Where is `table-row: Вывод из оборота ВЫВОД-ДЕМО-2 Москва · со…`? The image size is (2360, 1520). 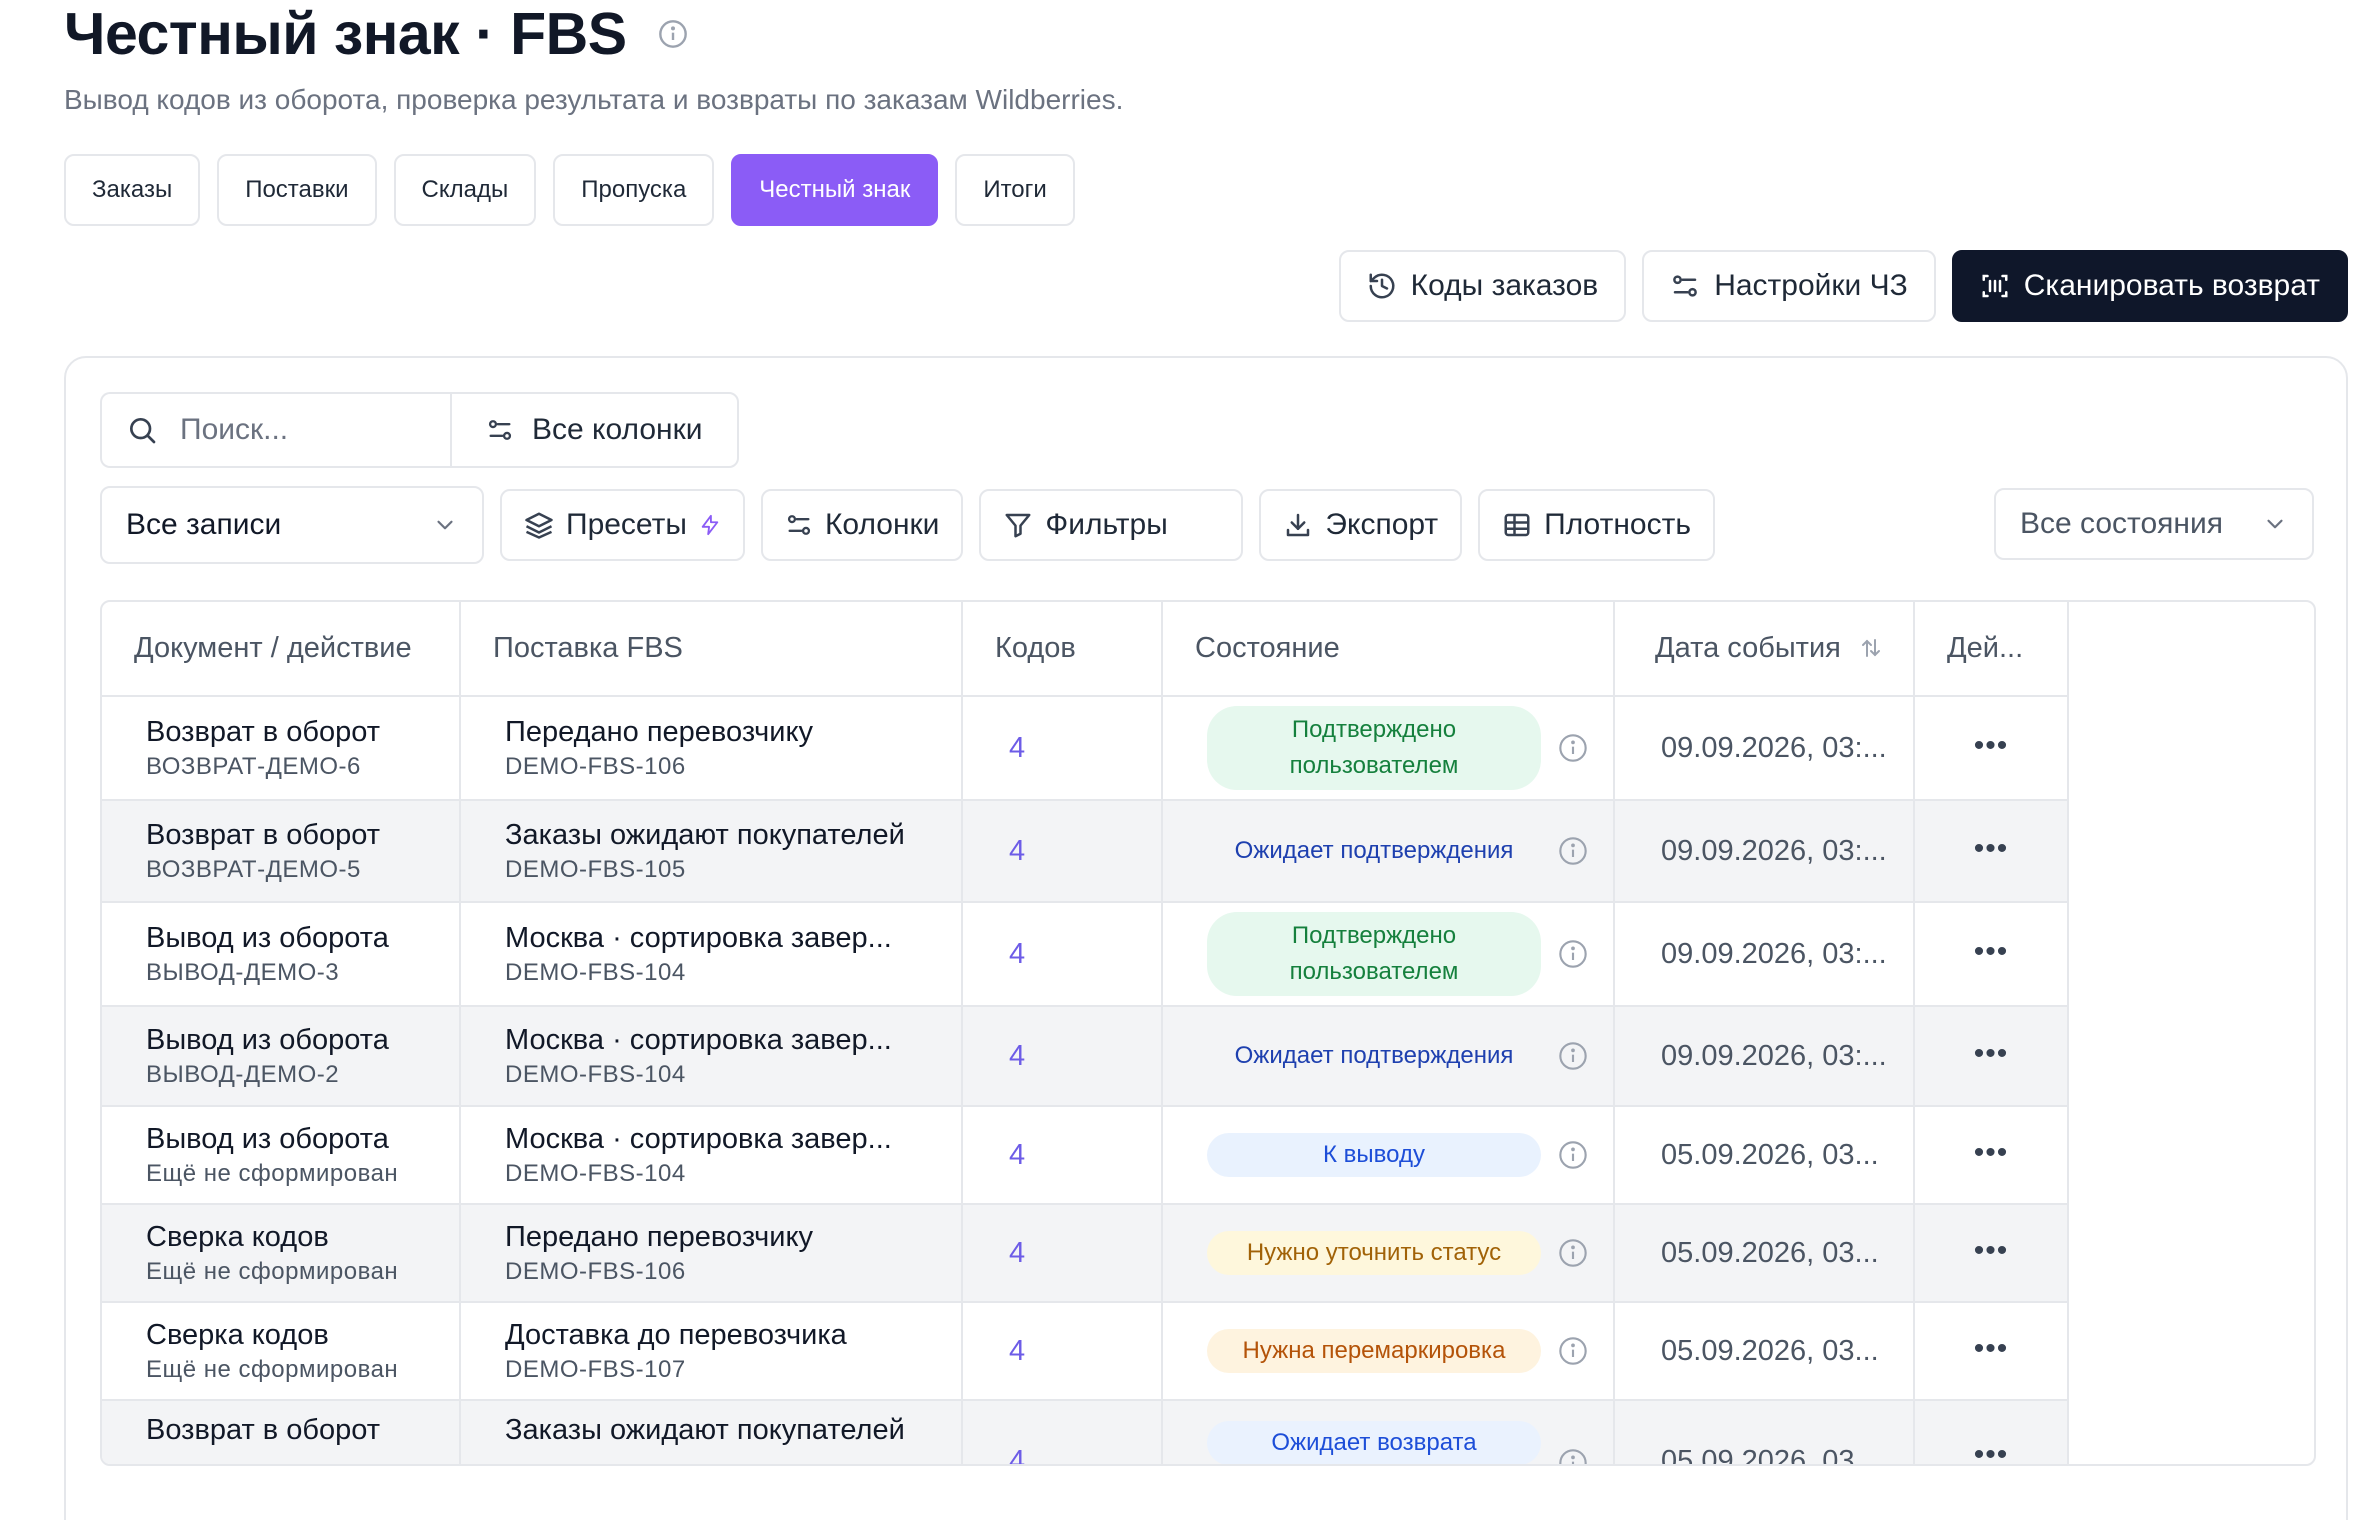 table-row: Вывод из оборота ВЫВОД-ДЕМО-2 Москва · со… is located at coordinates (1085, 1056).